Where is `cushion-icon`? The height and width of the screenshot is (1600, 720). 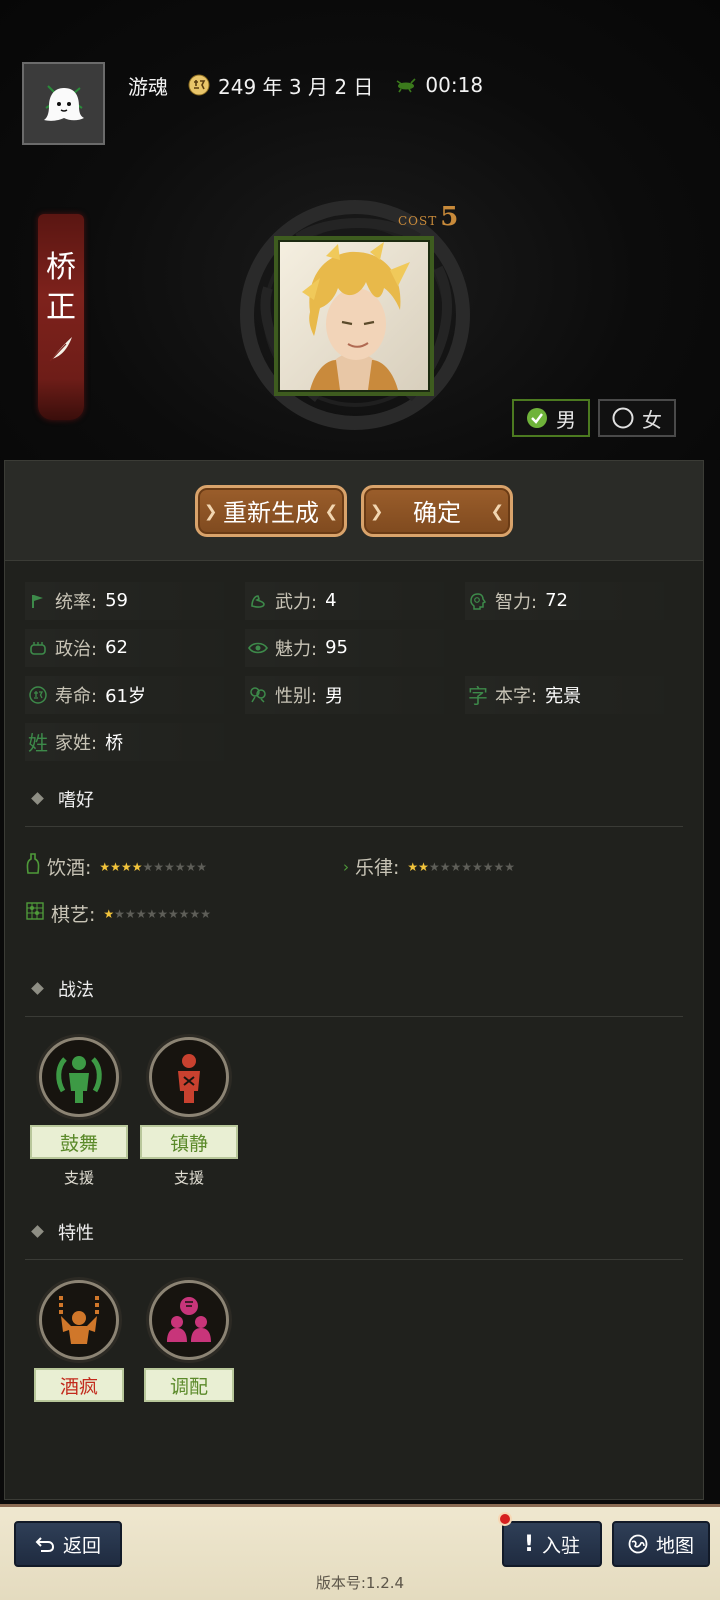
cushion-icon is located at coordinates (38, 648).